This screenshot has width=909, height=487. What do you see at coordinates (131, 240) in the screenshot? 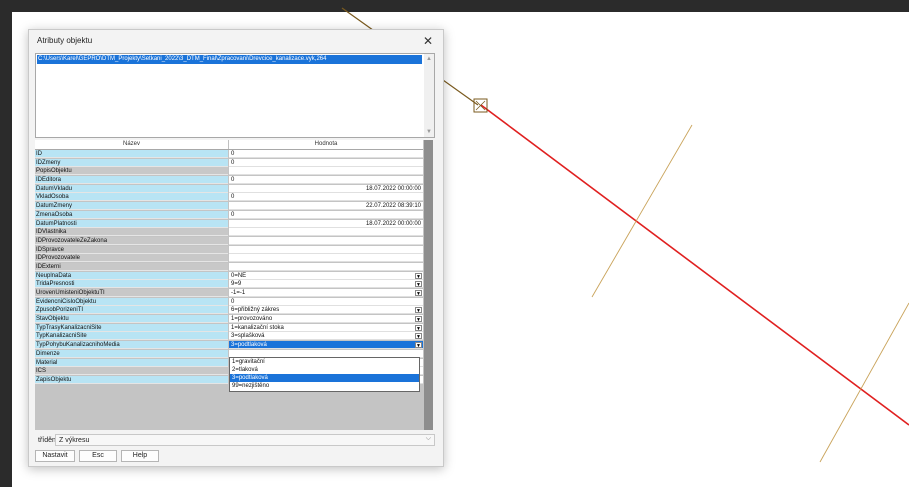
I see `row-name: IDProvozovateleZeZakona` at bounding box center [131, 240].